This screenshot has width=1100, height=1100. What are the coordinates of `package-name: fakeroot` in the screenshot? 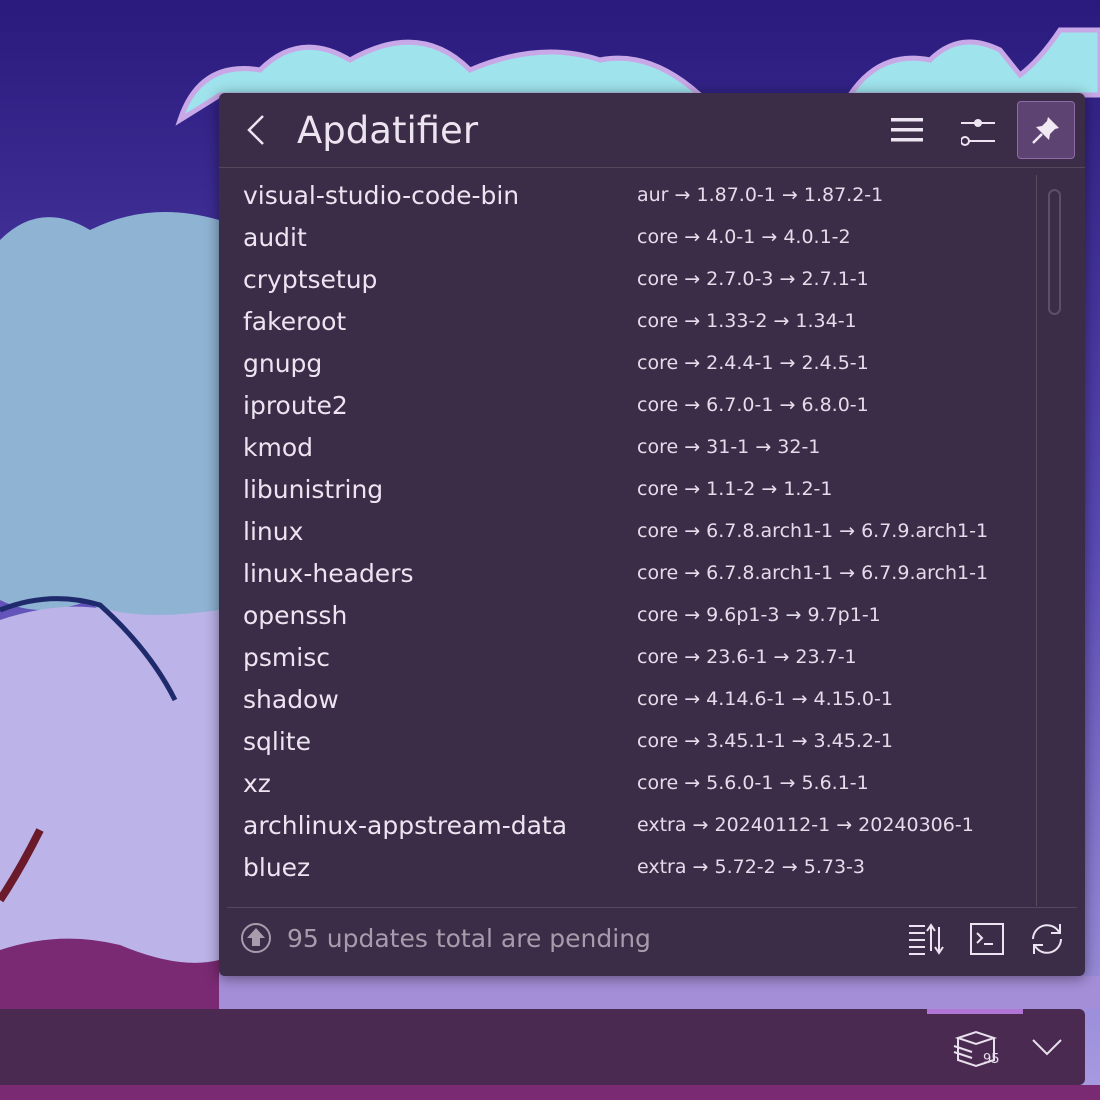 It's located at (295, 321).